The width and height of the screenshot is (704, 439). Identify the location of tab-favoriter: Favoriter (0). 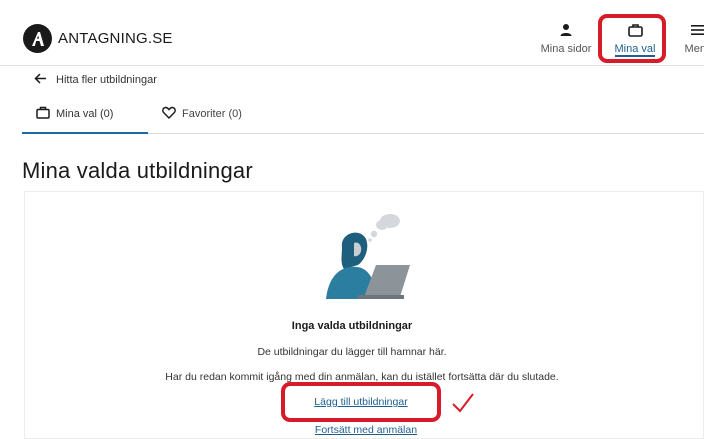
(202, 114).